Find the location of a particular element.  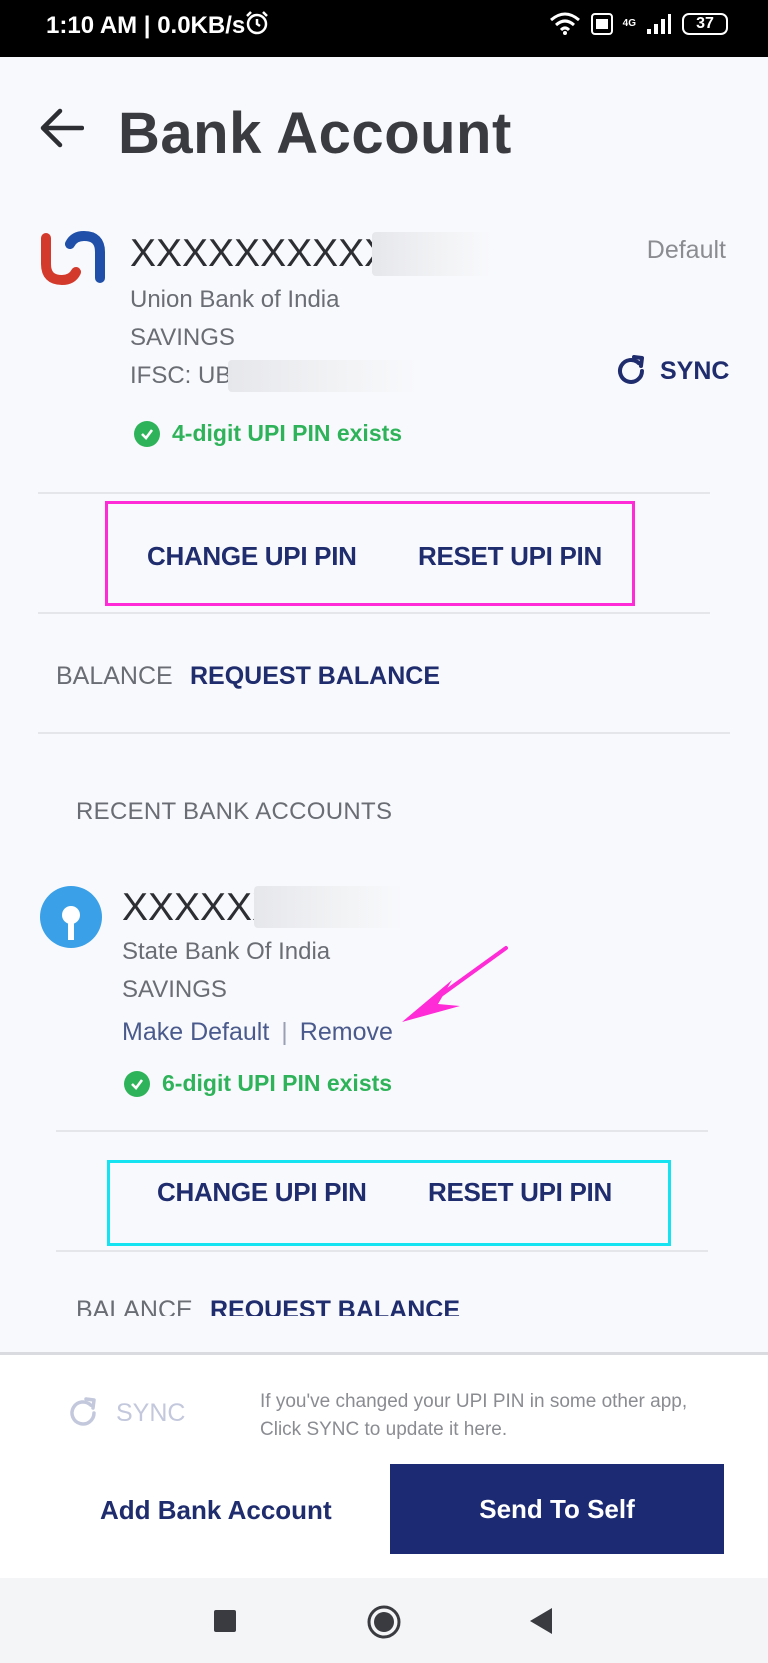

send-to-self-button: Send To Self is located at coordinates (557, 1509).